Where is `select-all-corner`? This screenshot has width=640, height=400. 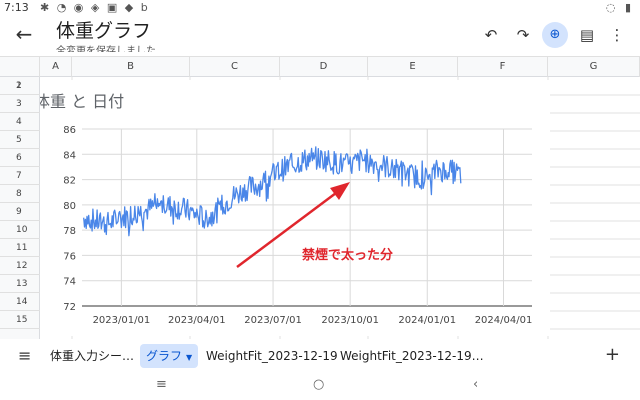 select-all-corner is located at coordinates (20, 67).